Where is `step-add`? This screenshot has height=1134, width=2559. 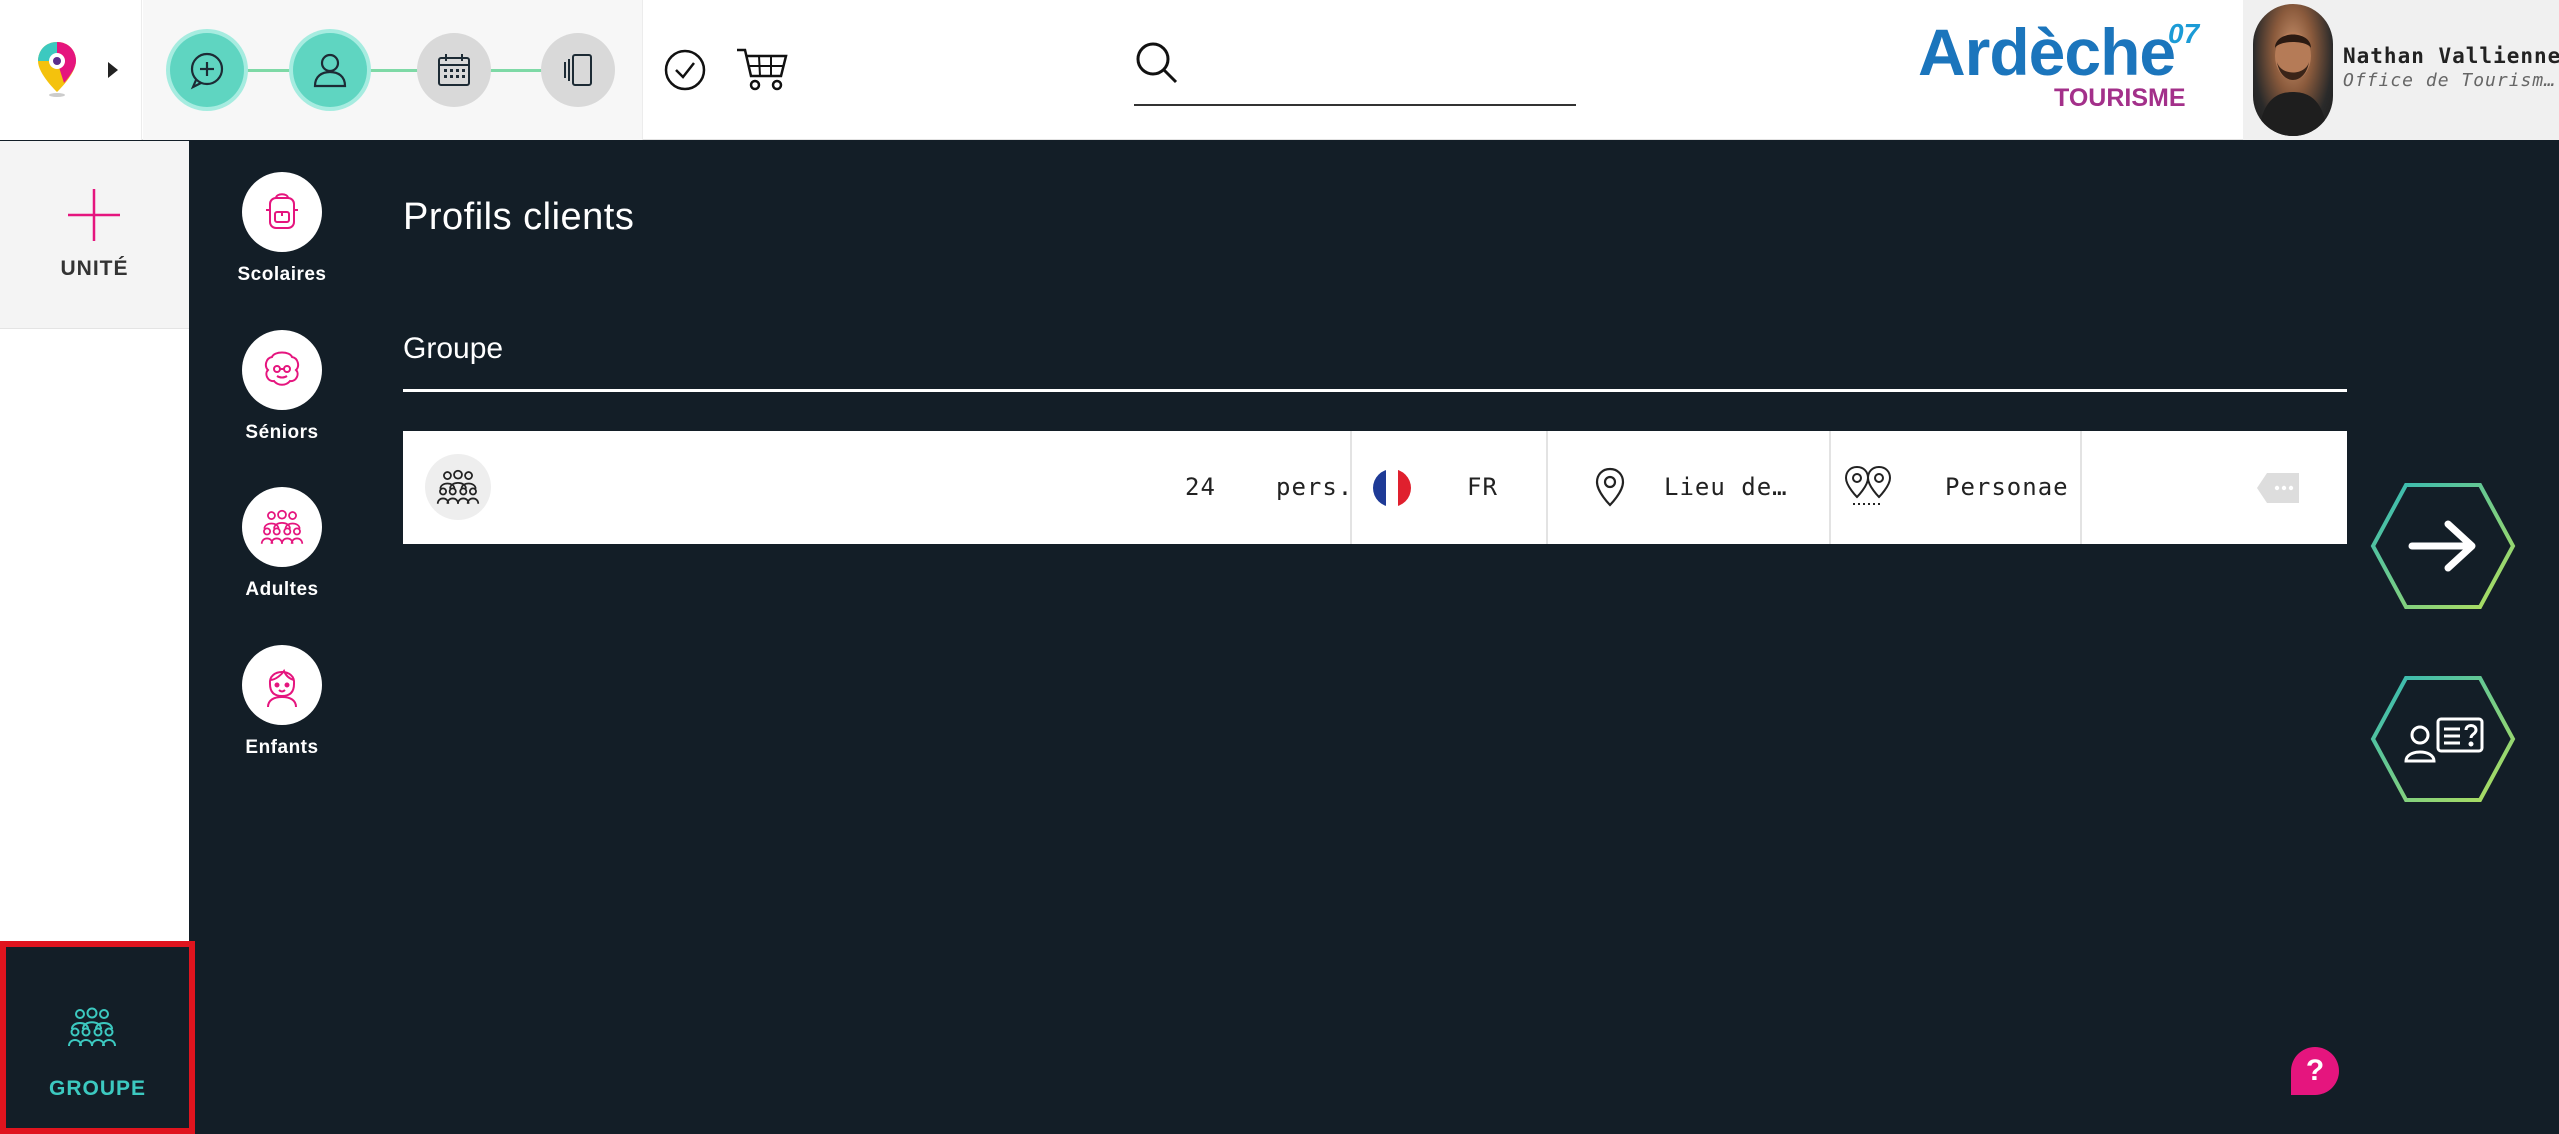 step-add is located at coordinates (207, 70).